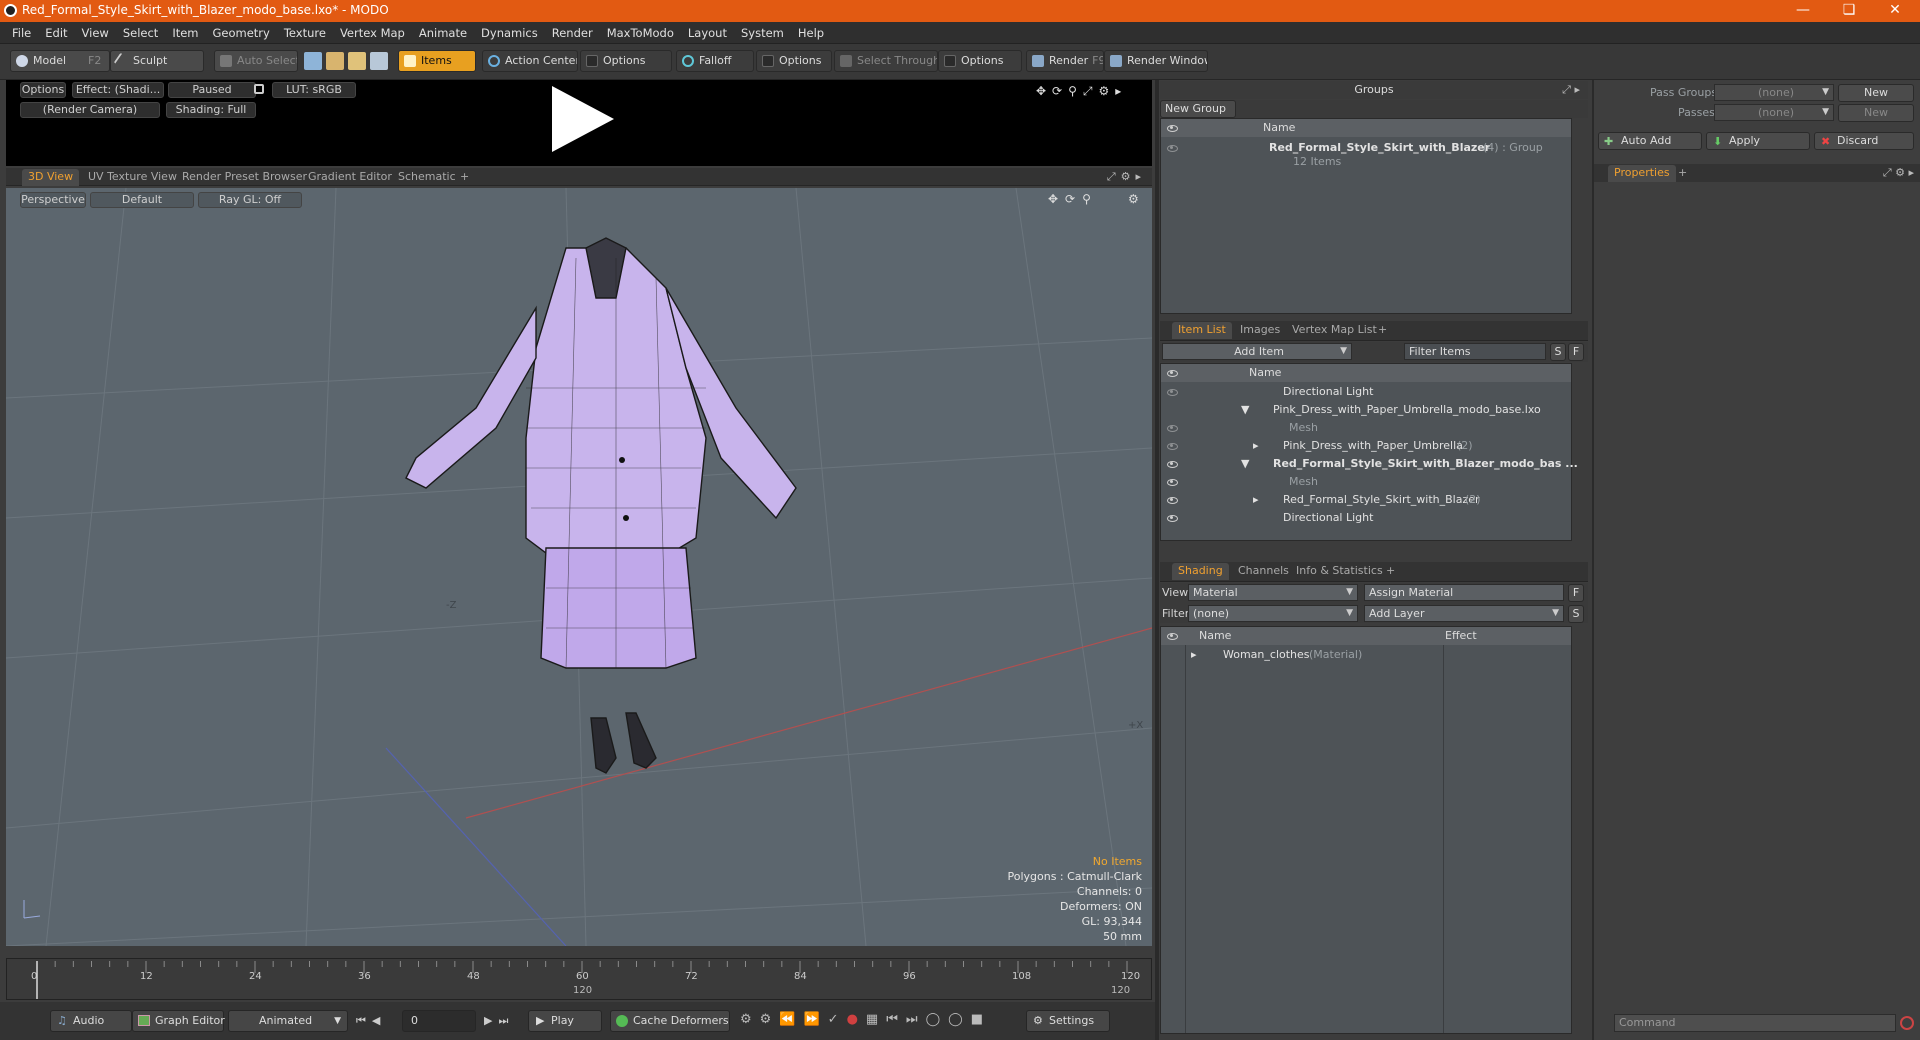  Describe the element at coordinates (53, 200) in the screenshot. I see `perspective-dropdown: Perspective` at that location.